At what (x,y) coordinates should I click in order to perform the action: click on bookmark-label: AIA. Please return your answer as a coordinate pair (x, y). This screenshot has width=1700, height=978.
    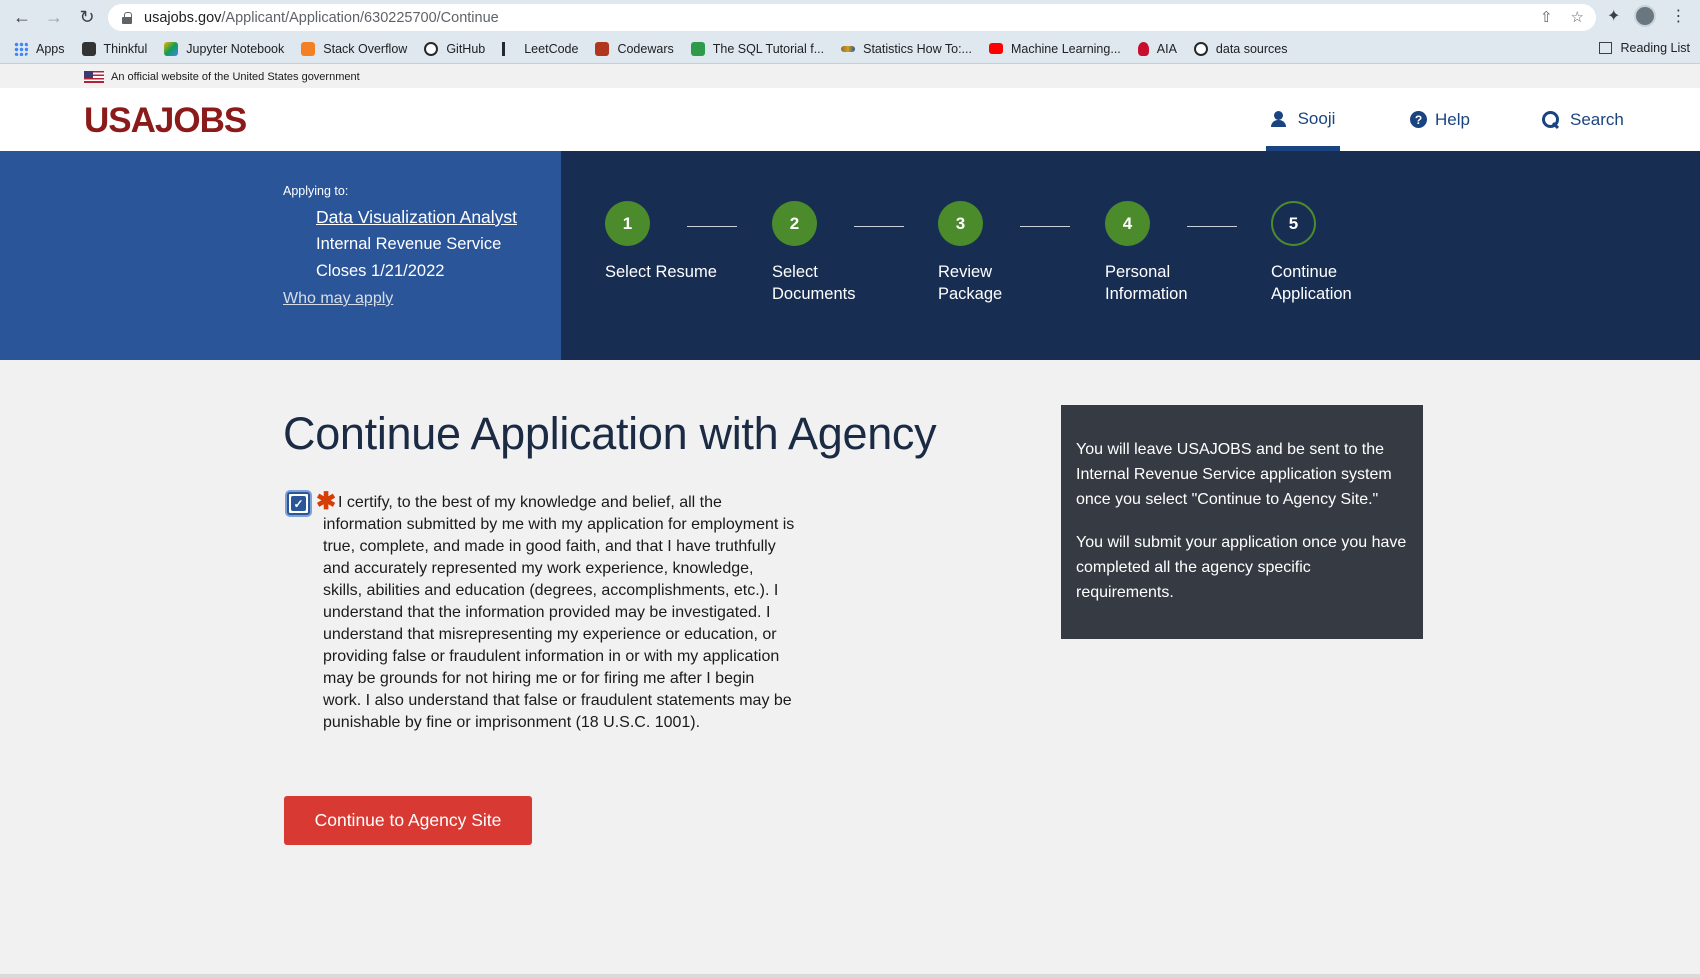
    Looking at the image, I should click on (1166, 48).